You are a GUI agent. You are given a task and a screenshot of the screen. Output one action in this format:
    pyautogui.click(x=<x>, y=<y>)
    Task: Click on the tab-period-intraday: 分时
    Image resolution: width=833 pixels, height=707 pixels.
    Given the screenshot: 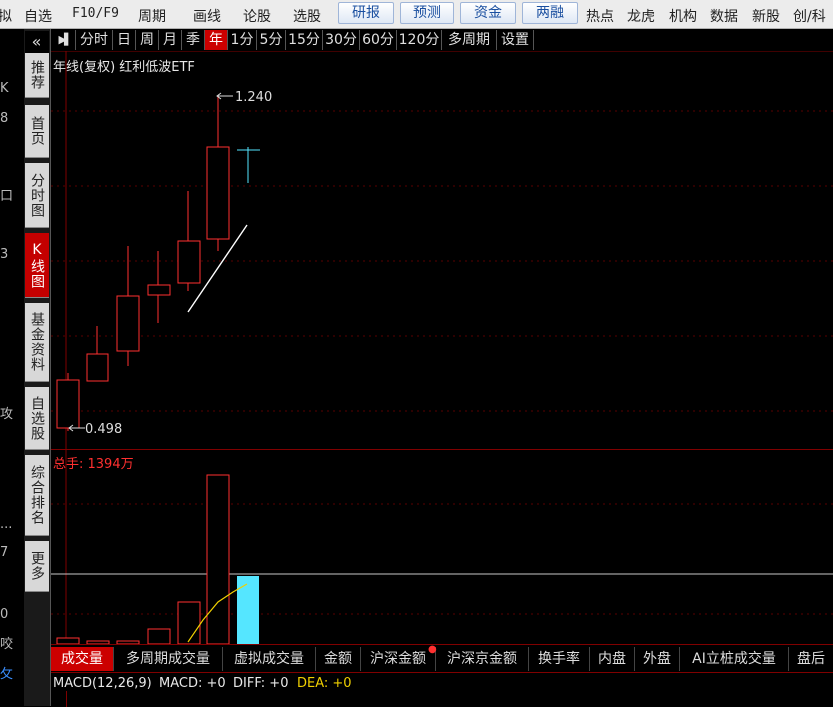 What is the action you would take?
    pyautogui.click(x=94, y=40)
    